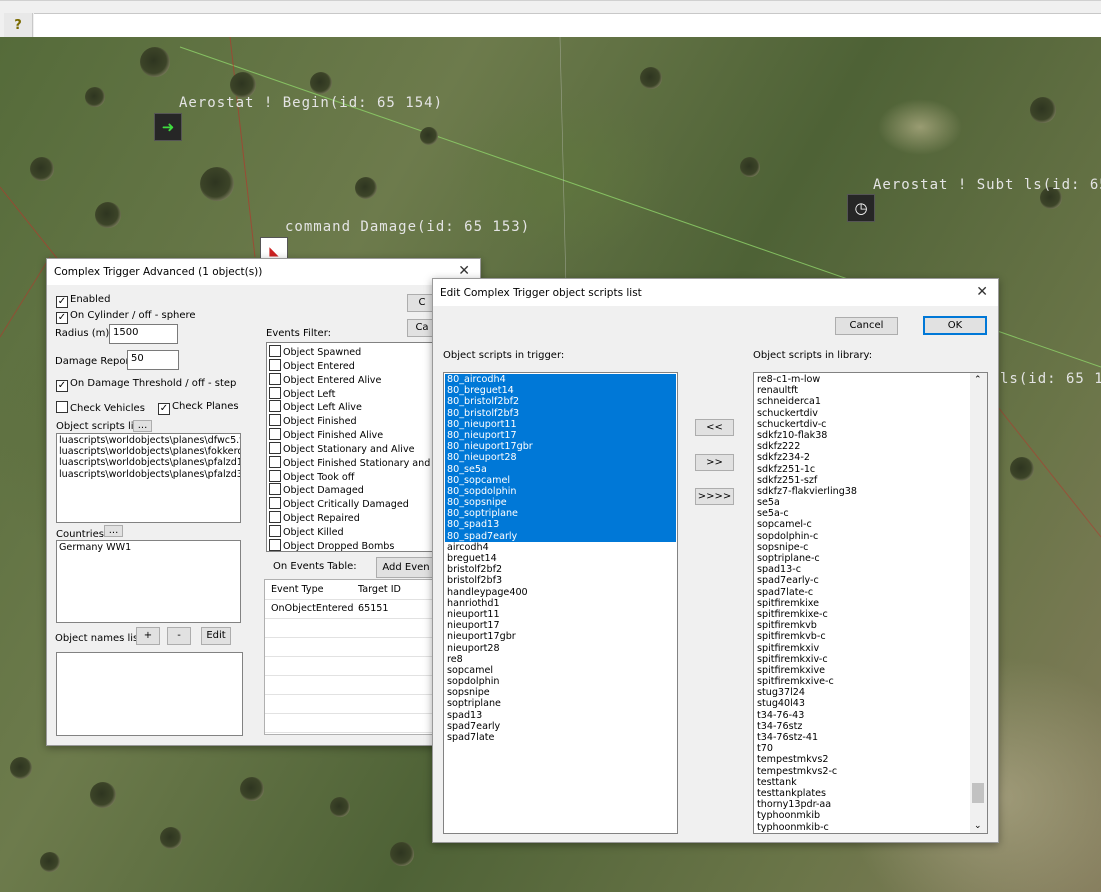 This screenshot has height=892, width=1101. Describe the element at coordinates (351, 490) in the screenshot. I see `event-filter-checkbox: Object Damaged` at that location.